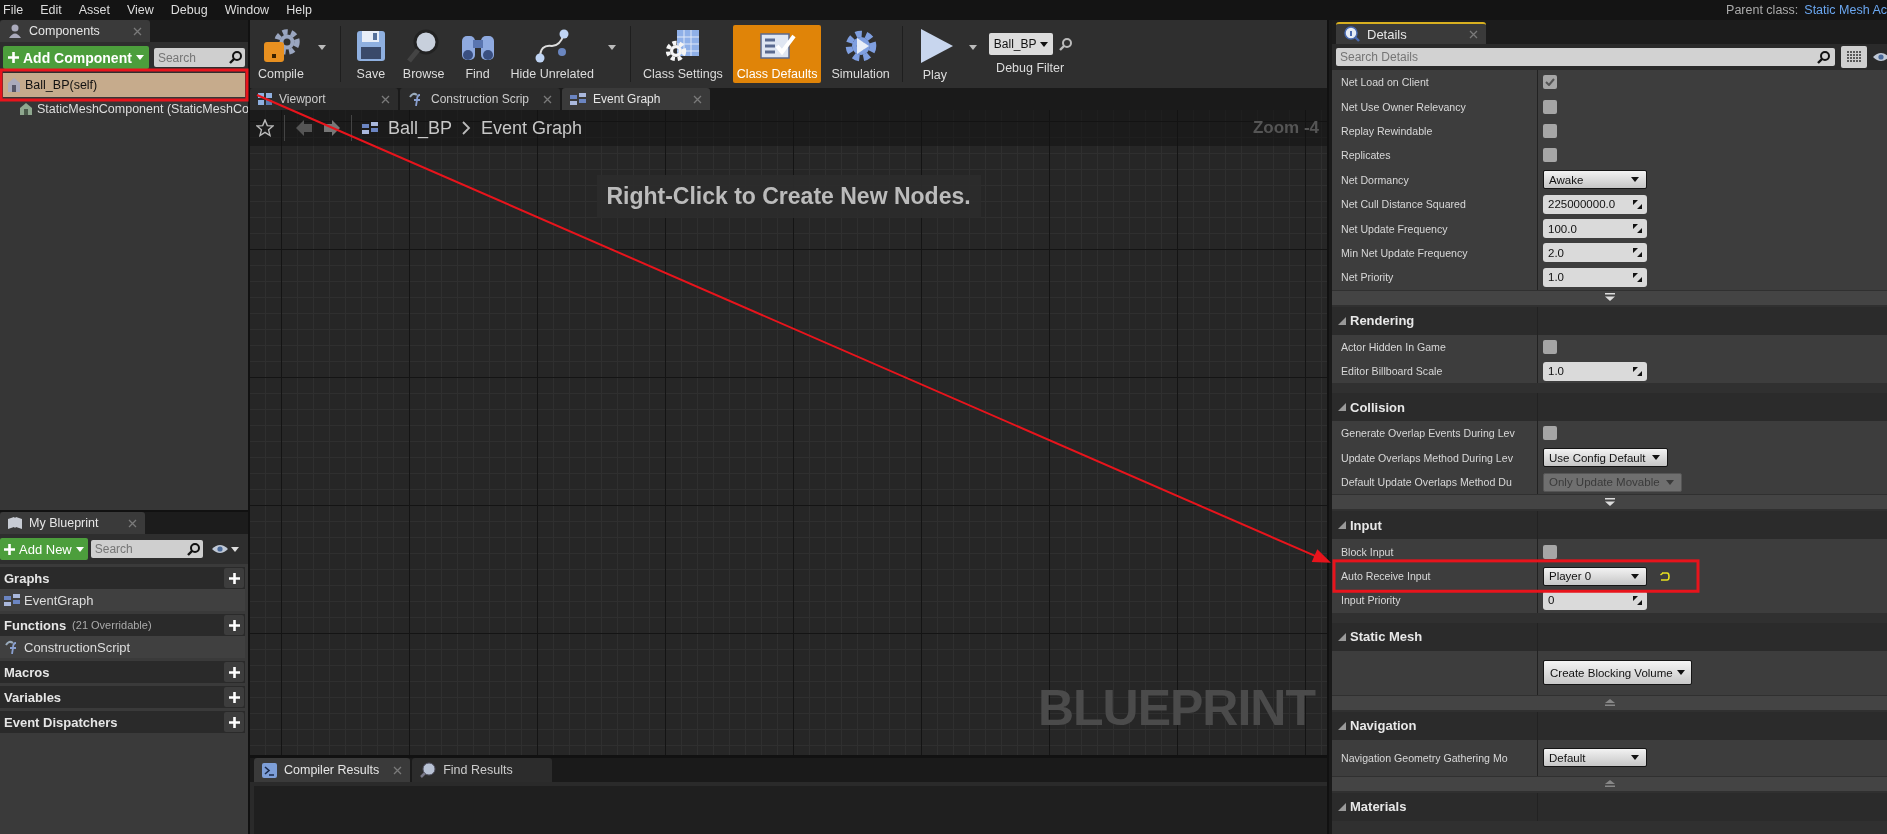  I want to click on dropdown: Use Config Default, so click(1605, 458).